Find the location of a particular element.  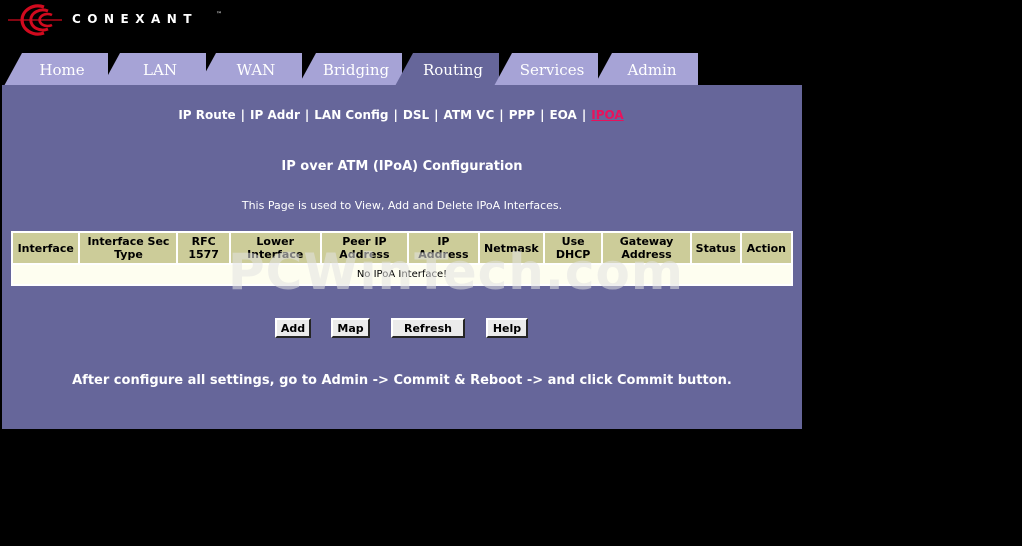

subnav-ipoa: IPOA is located at coordinates (607, 115).